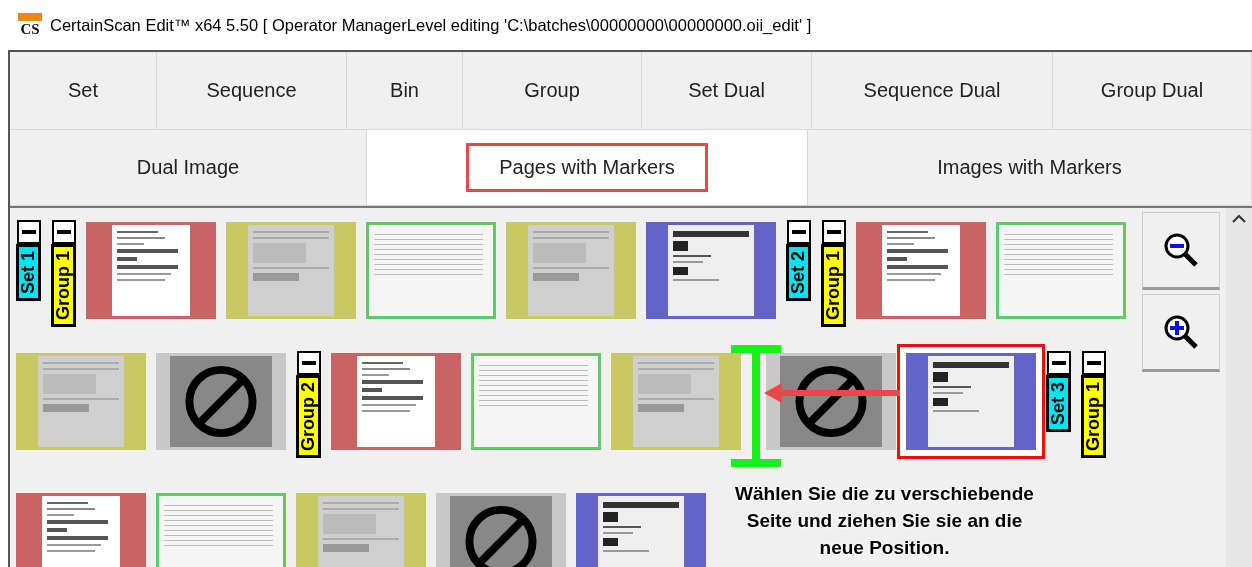 This screenshot has width=1252, height=567. Describe the element at coordinates (431, 25) in the screenshot. I see `window-title: CertainScan Edit™ x64 5.50 [ Operator ManagerLevel editing 'C:\batches\00000000\00000000.oii_edit' ]` at that location.